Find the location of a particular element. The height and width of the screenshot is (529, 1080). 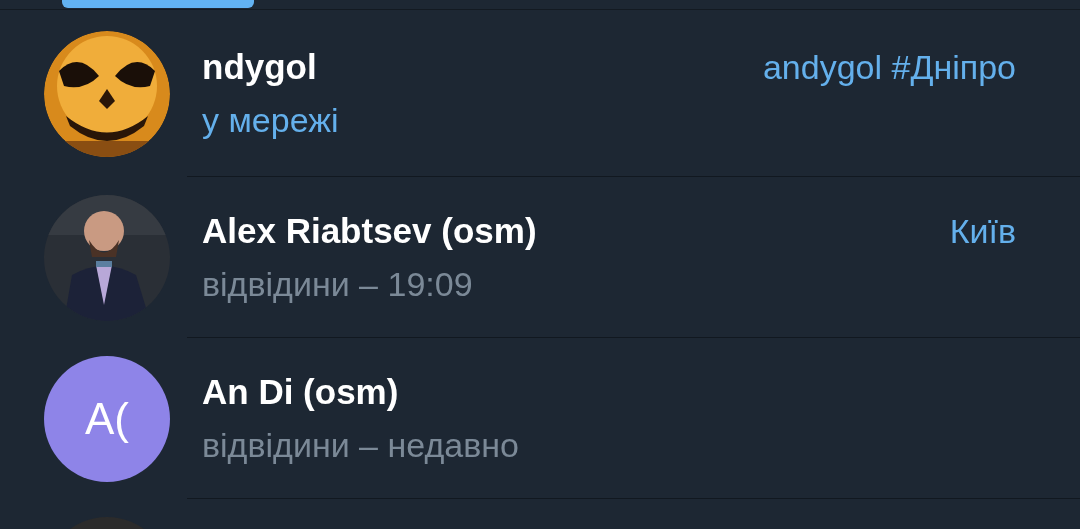

contact-name: ndygol is located at coordinates (259, 66).